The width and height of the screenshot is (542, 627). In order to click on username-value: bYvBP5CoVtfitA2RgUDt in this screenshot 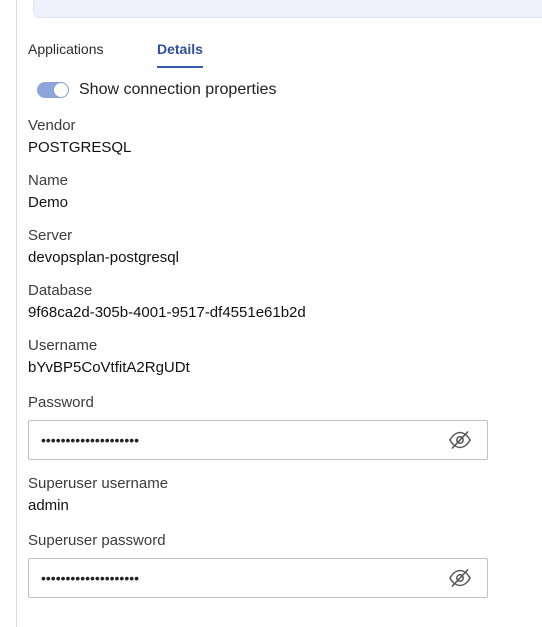, I will do `click(109, 367)`.